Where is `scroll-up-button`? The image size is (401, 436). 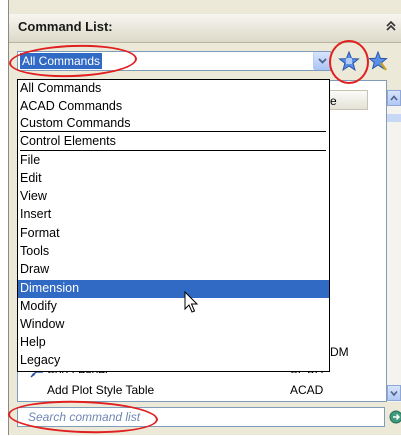 scroll-up-button is located at coordinates (394, 98).